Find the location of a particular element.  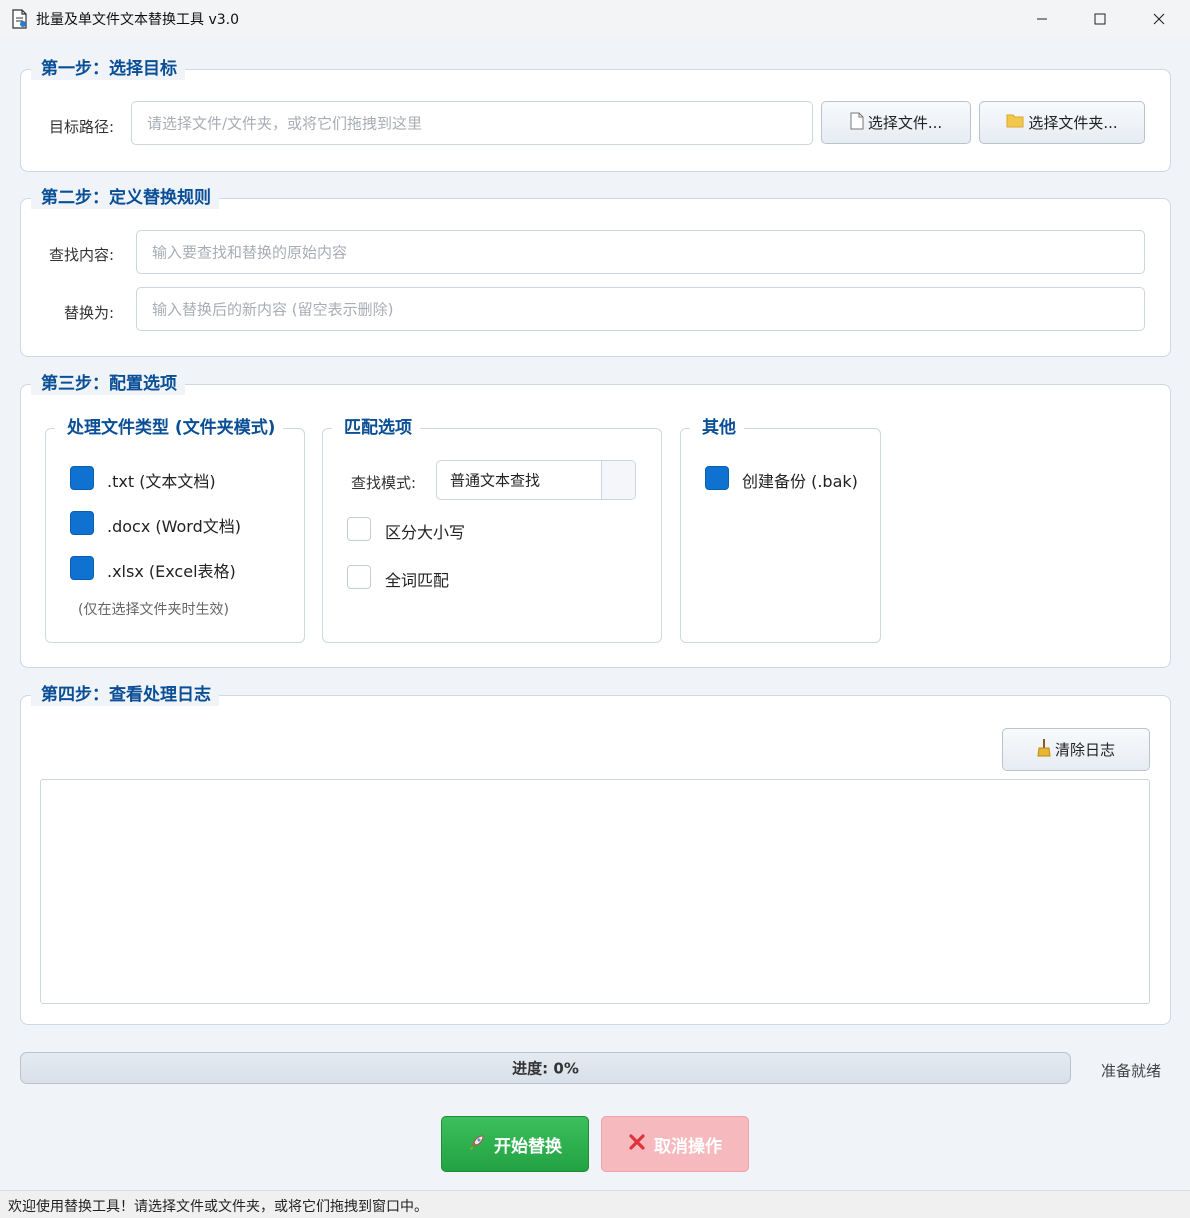

title-bar: 批量及单文件文本替换工具 v3.0 is located at coordinates (595, 19).